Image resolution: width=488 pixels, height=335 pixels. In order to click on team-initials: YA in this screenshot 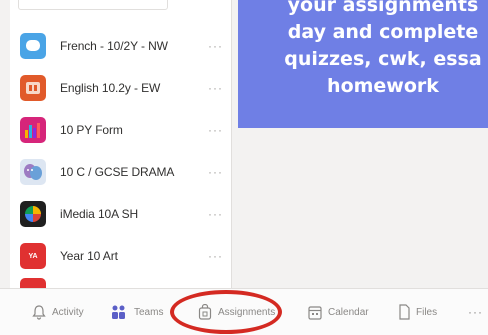, I will do `click(33, 256)`.